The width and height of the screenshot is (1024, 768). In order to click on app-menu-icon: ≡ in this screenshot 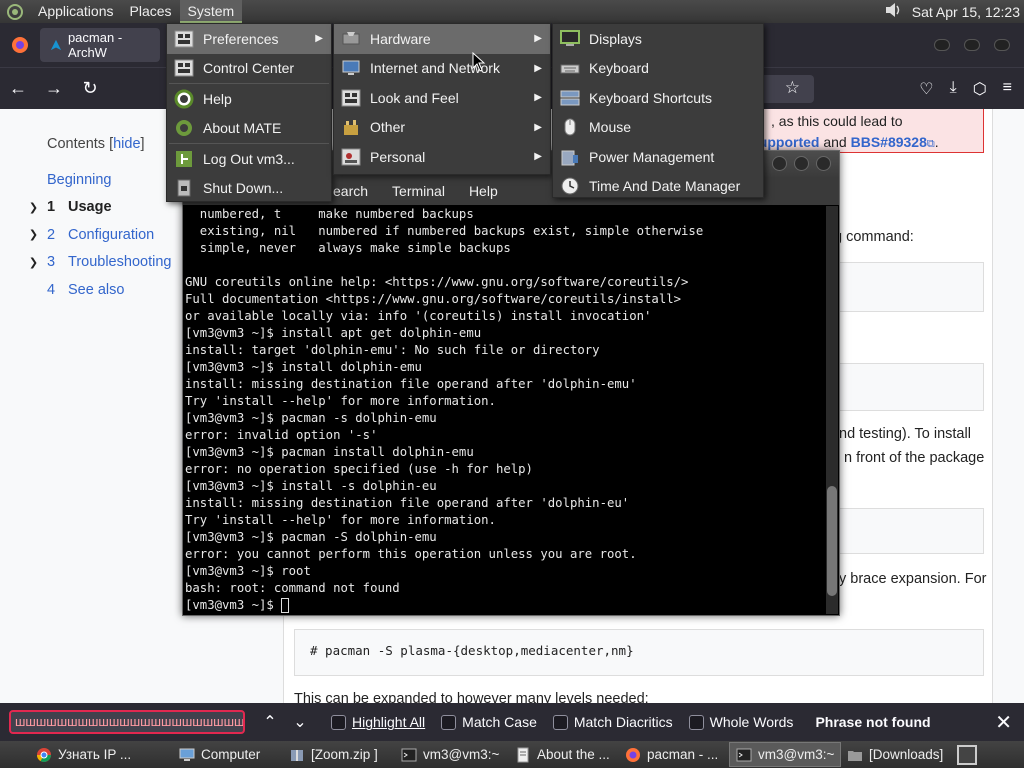, I will do `click(1007, 89)`.